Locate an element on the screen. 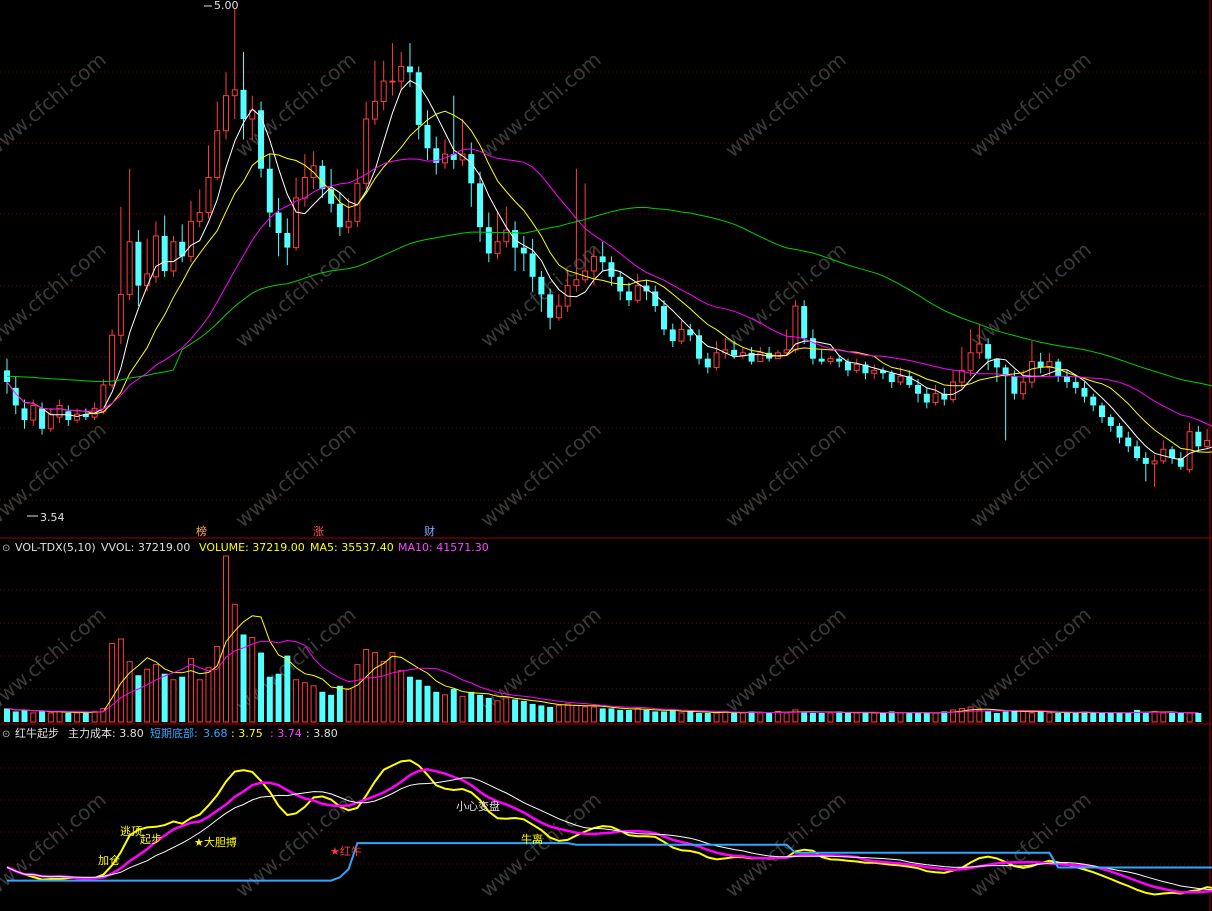 This screenshot has height=911, width=1212. price-tag-cai: 财 is located at coordinates (429, 531).